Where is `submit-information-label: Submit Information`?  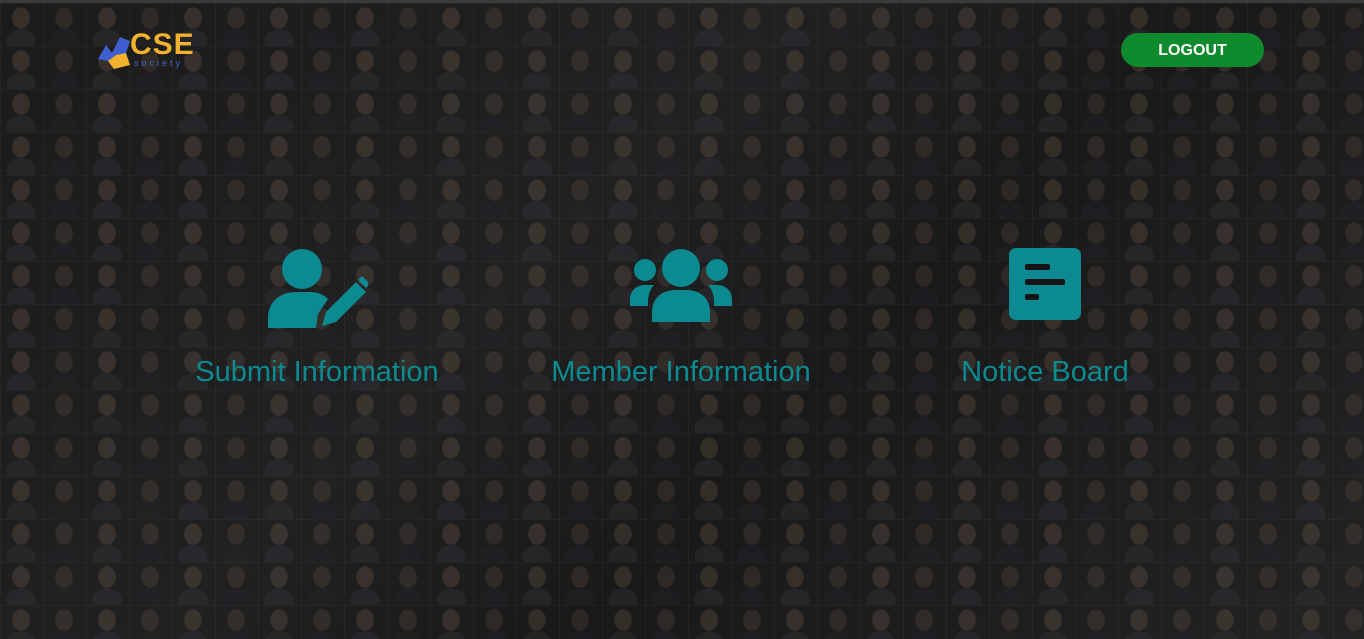 submit-information-label: Submit Information is located at coordinates (317, 372).